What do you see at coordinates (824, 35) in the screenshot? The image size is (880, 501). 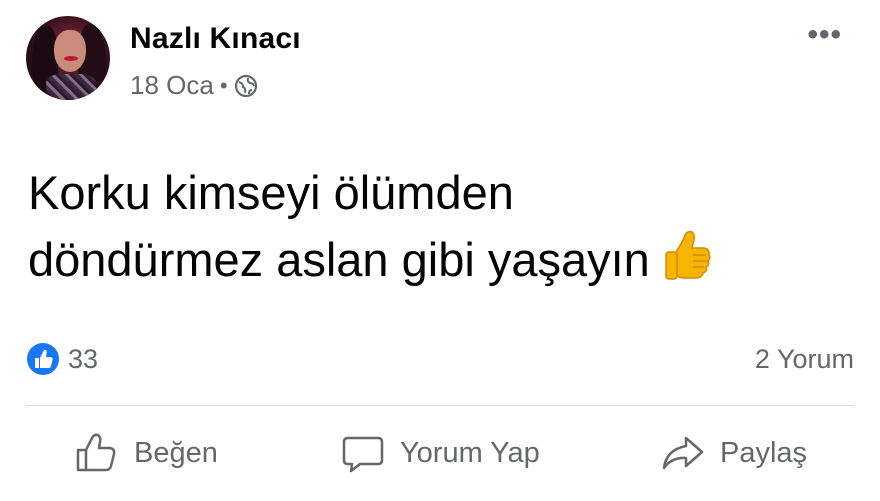 I see `more-options-button: •••` at bounding box center [824, 35].